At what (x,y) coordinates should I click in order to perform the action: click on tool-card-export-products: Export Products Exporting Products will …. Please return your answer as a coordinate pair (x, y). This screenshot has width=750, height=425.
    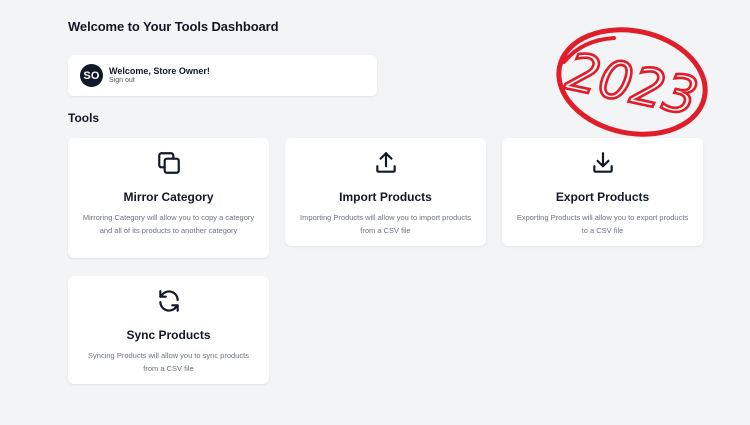
    Looking at the image, I should click on (602, 192).